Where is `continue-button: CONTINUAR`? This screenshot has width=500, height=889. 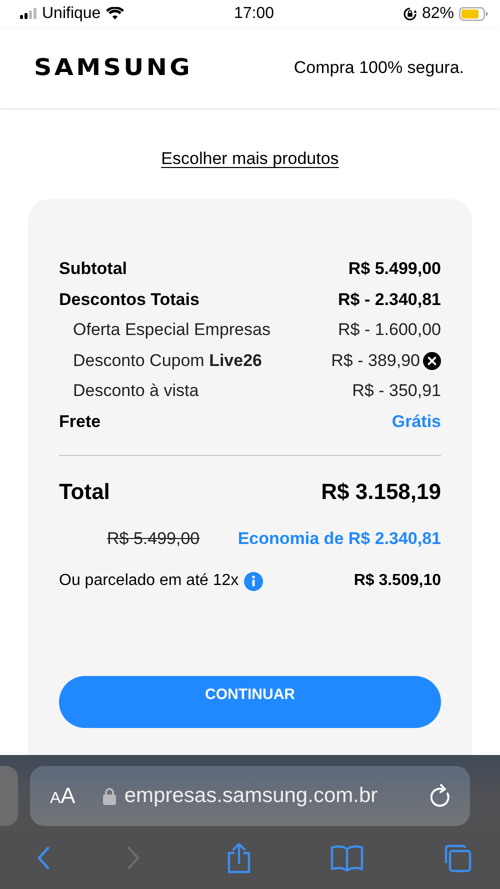 continue-button: CONTINUAR is located at coordinates (250, 702).